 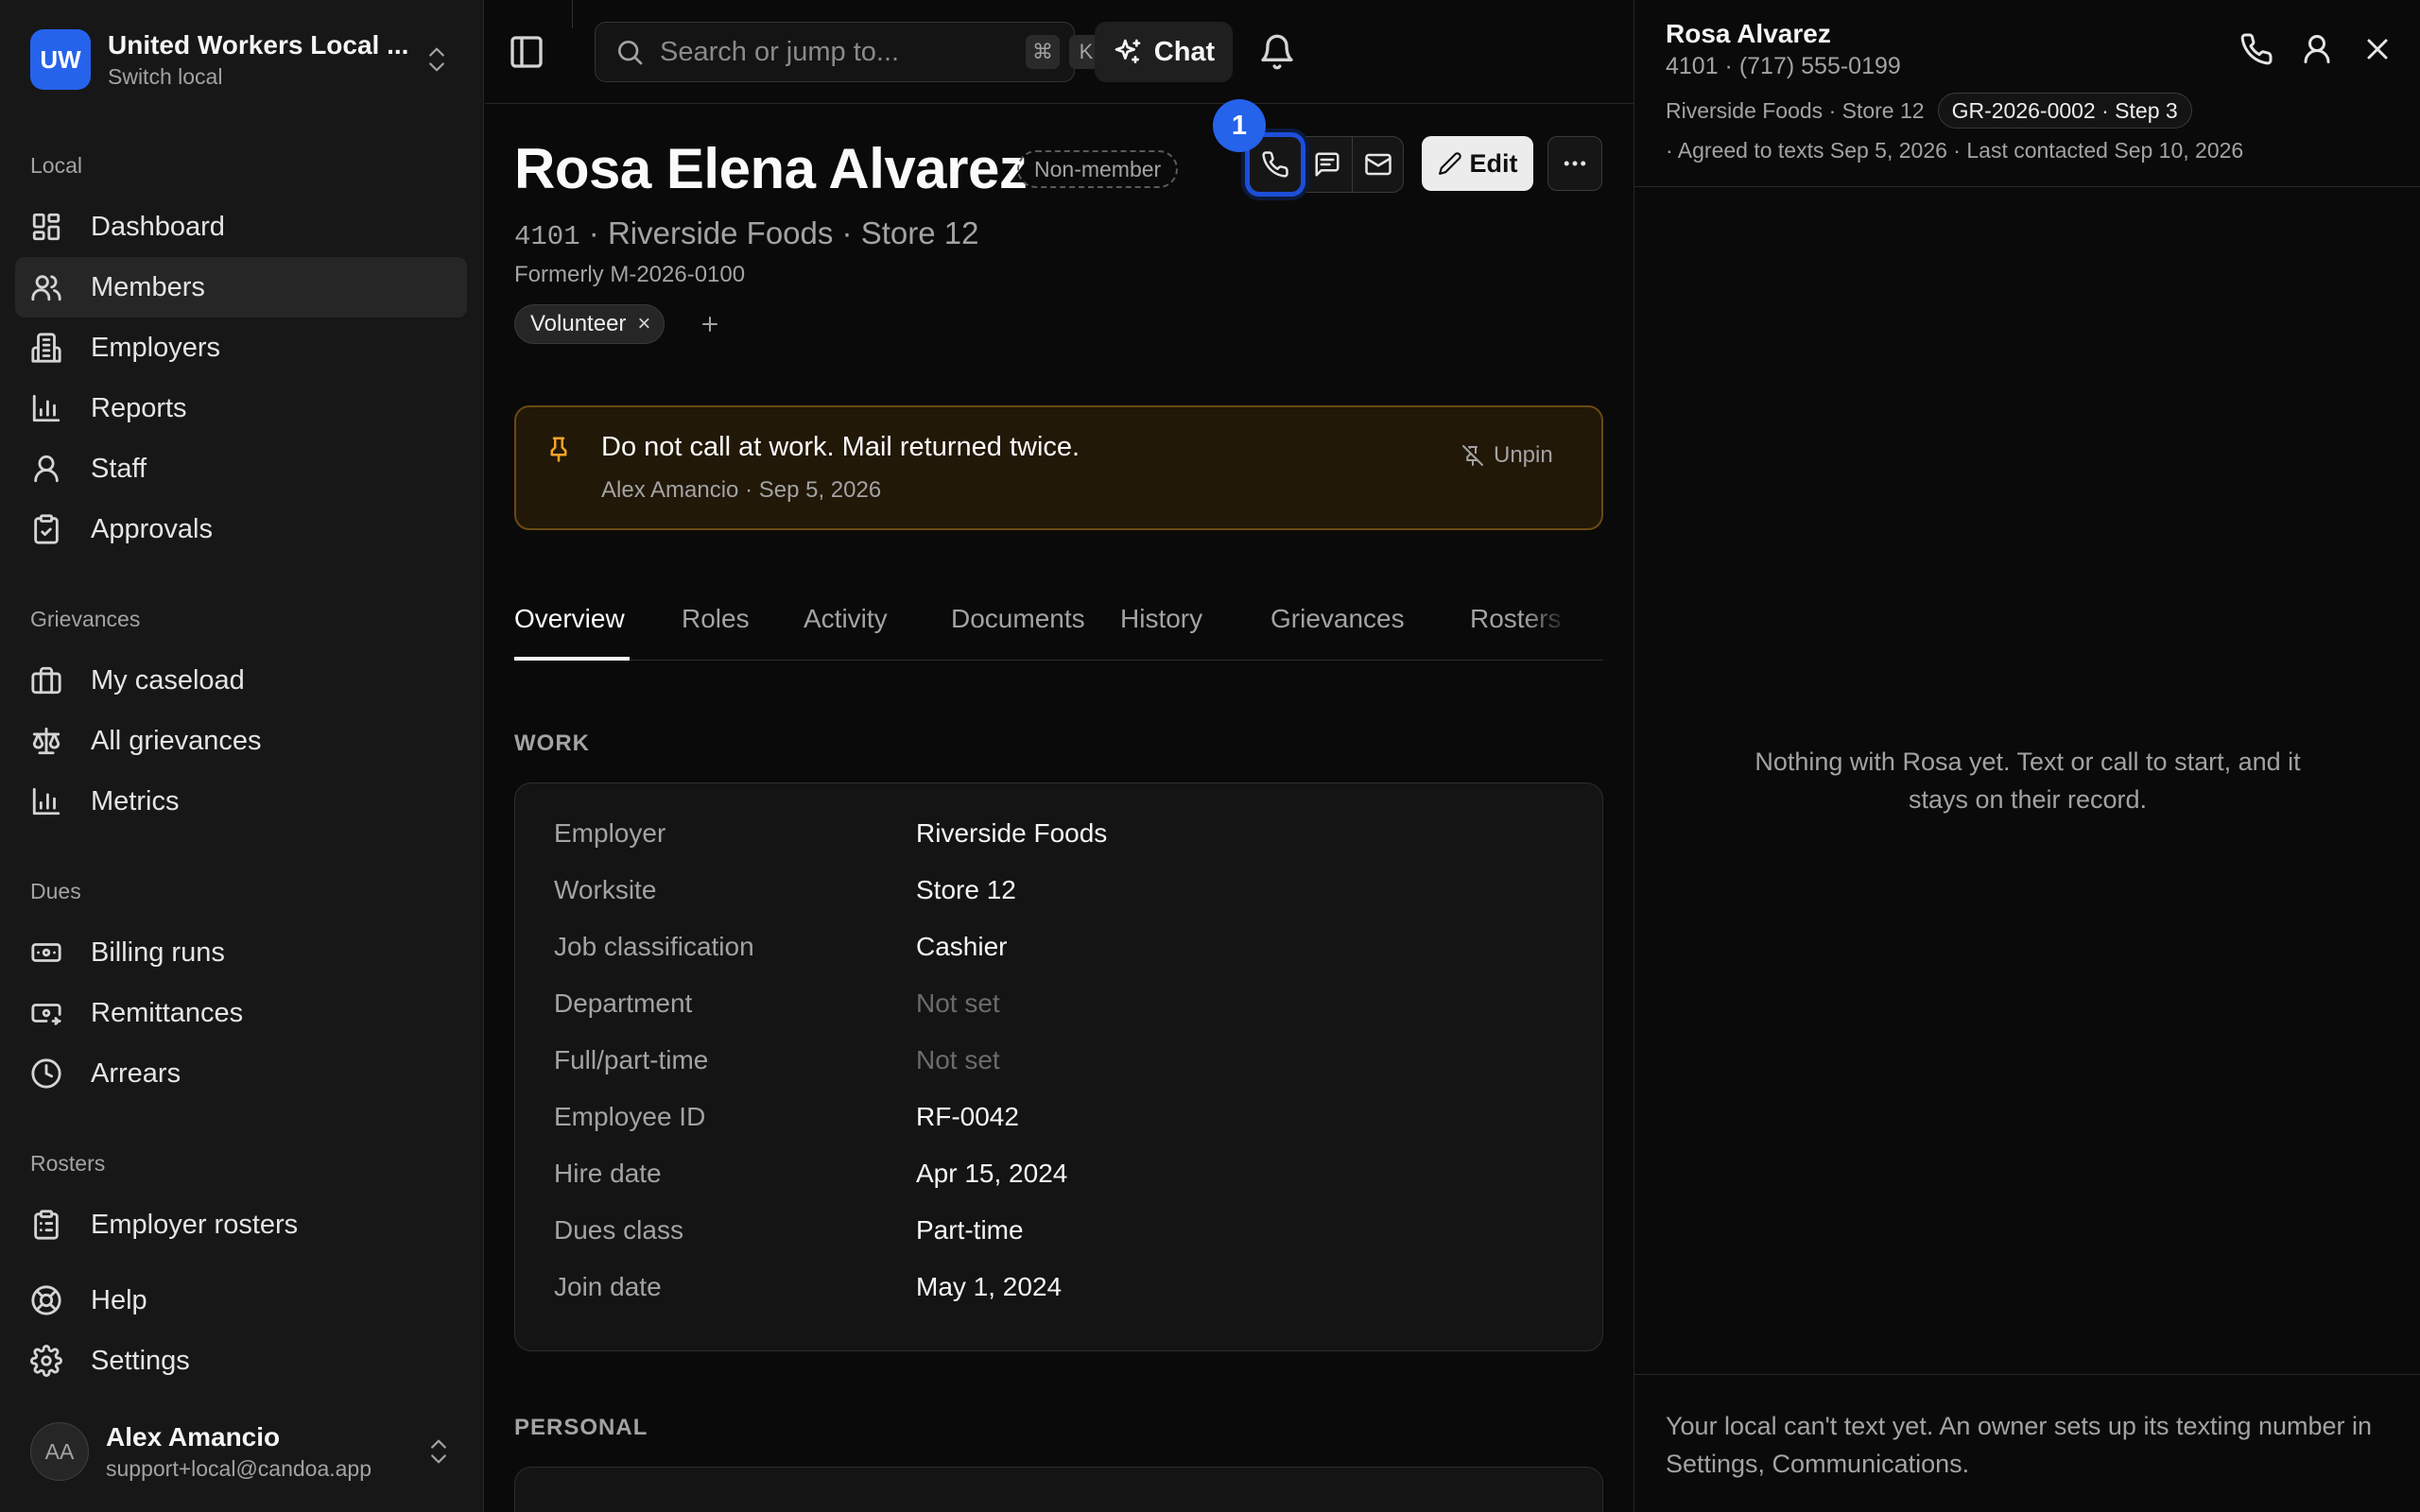 What do you see at coordinates (1450, 163) in the screenshot?
I see `pencil-icon` at bounding box center [1450, 163].